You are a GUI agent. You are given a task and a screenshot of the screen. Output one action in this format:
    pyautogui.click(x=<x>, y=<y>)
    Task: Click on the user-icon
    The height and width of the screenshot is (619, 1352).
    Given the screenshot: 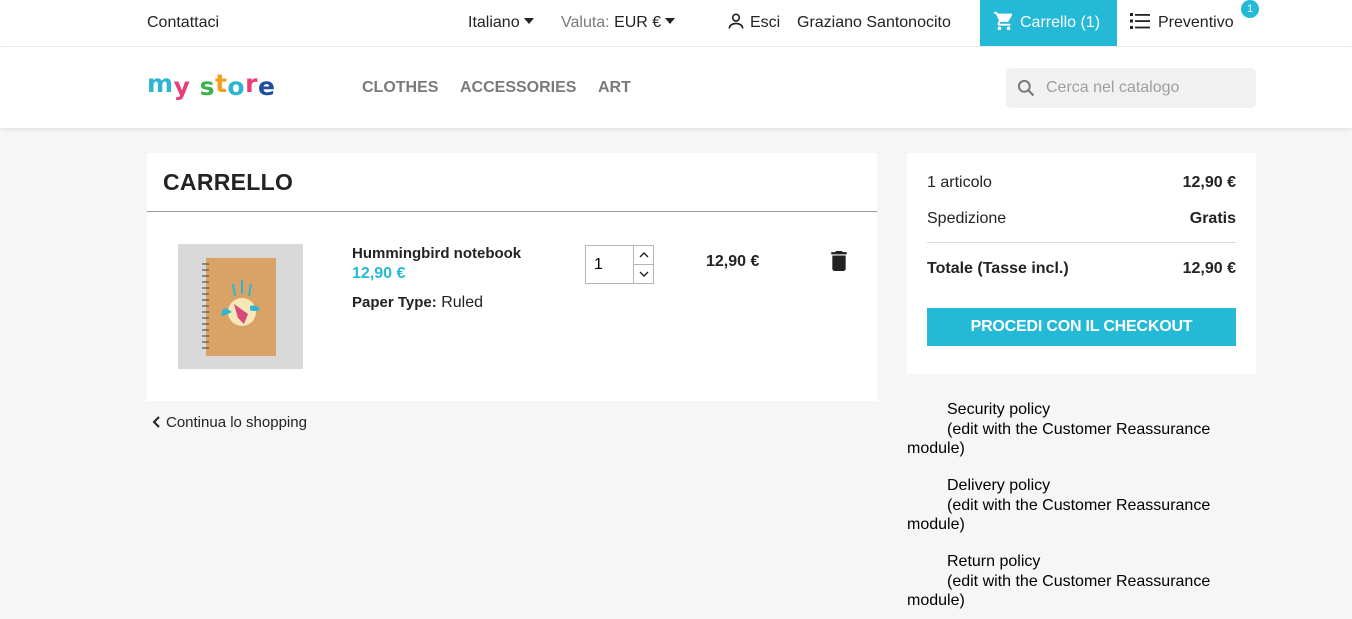 What is the action you would take?
    pyautogui.click(x=736, y=21)
    